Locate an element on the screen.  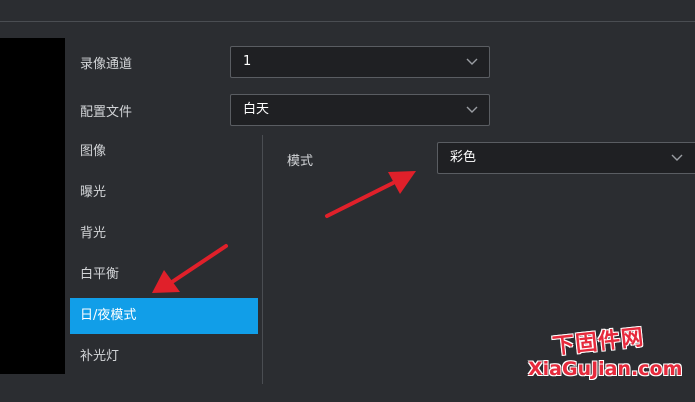
menu-item-label: 日/夜模式 is located at coordinates (108, 315).